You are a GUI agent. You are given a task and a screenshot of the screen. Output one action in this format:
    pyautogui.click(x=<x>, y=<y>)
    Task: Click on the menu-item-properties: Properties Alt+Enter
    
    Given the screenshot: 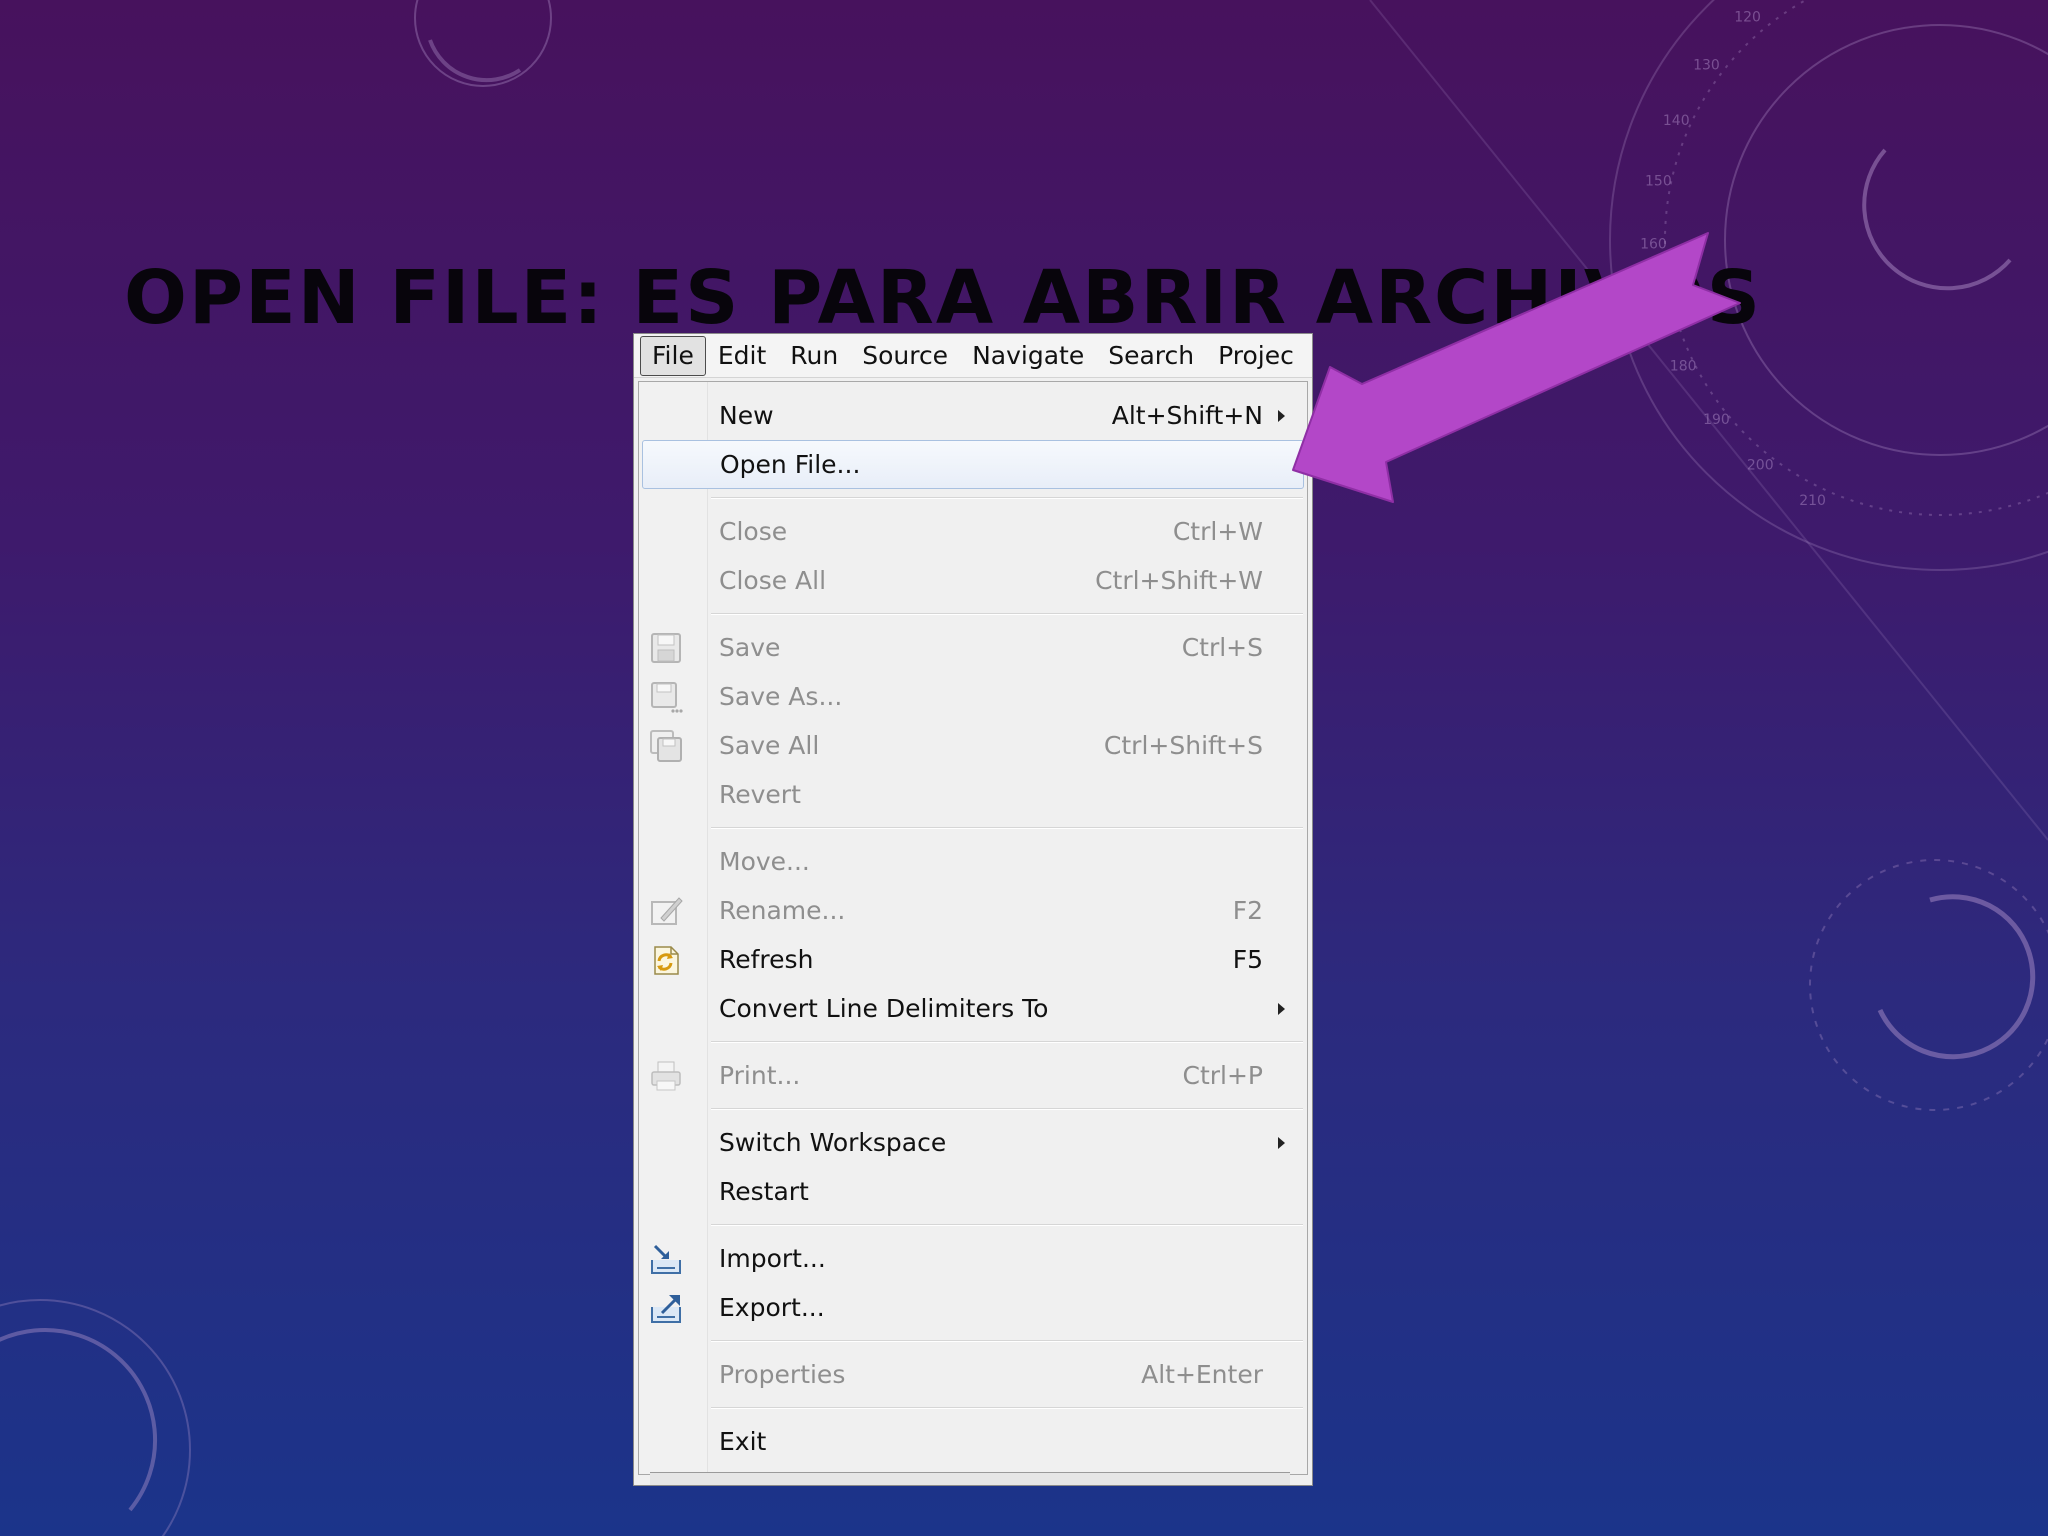 What is the action you would take?
    pyautogui.click(x=973, y=1374)
    